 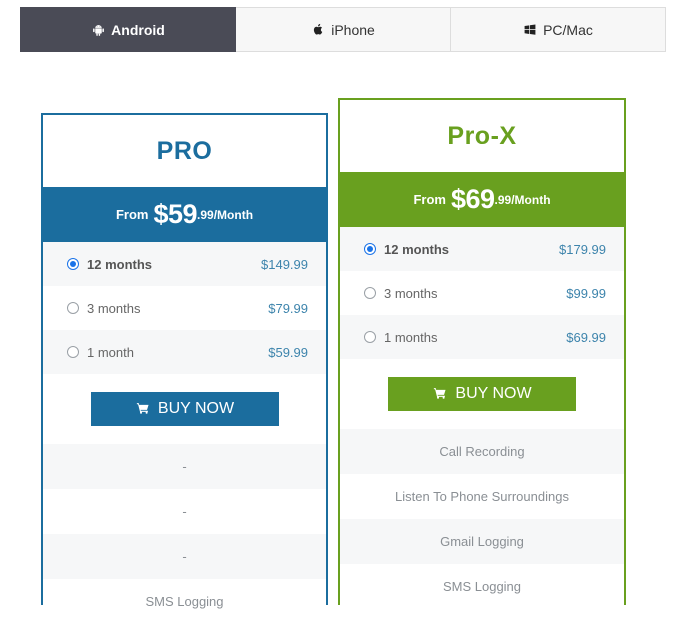 I want to click on buy-area-pro: BUY NOW, so click(x=184, y=409).